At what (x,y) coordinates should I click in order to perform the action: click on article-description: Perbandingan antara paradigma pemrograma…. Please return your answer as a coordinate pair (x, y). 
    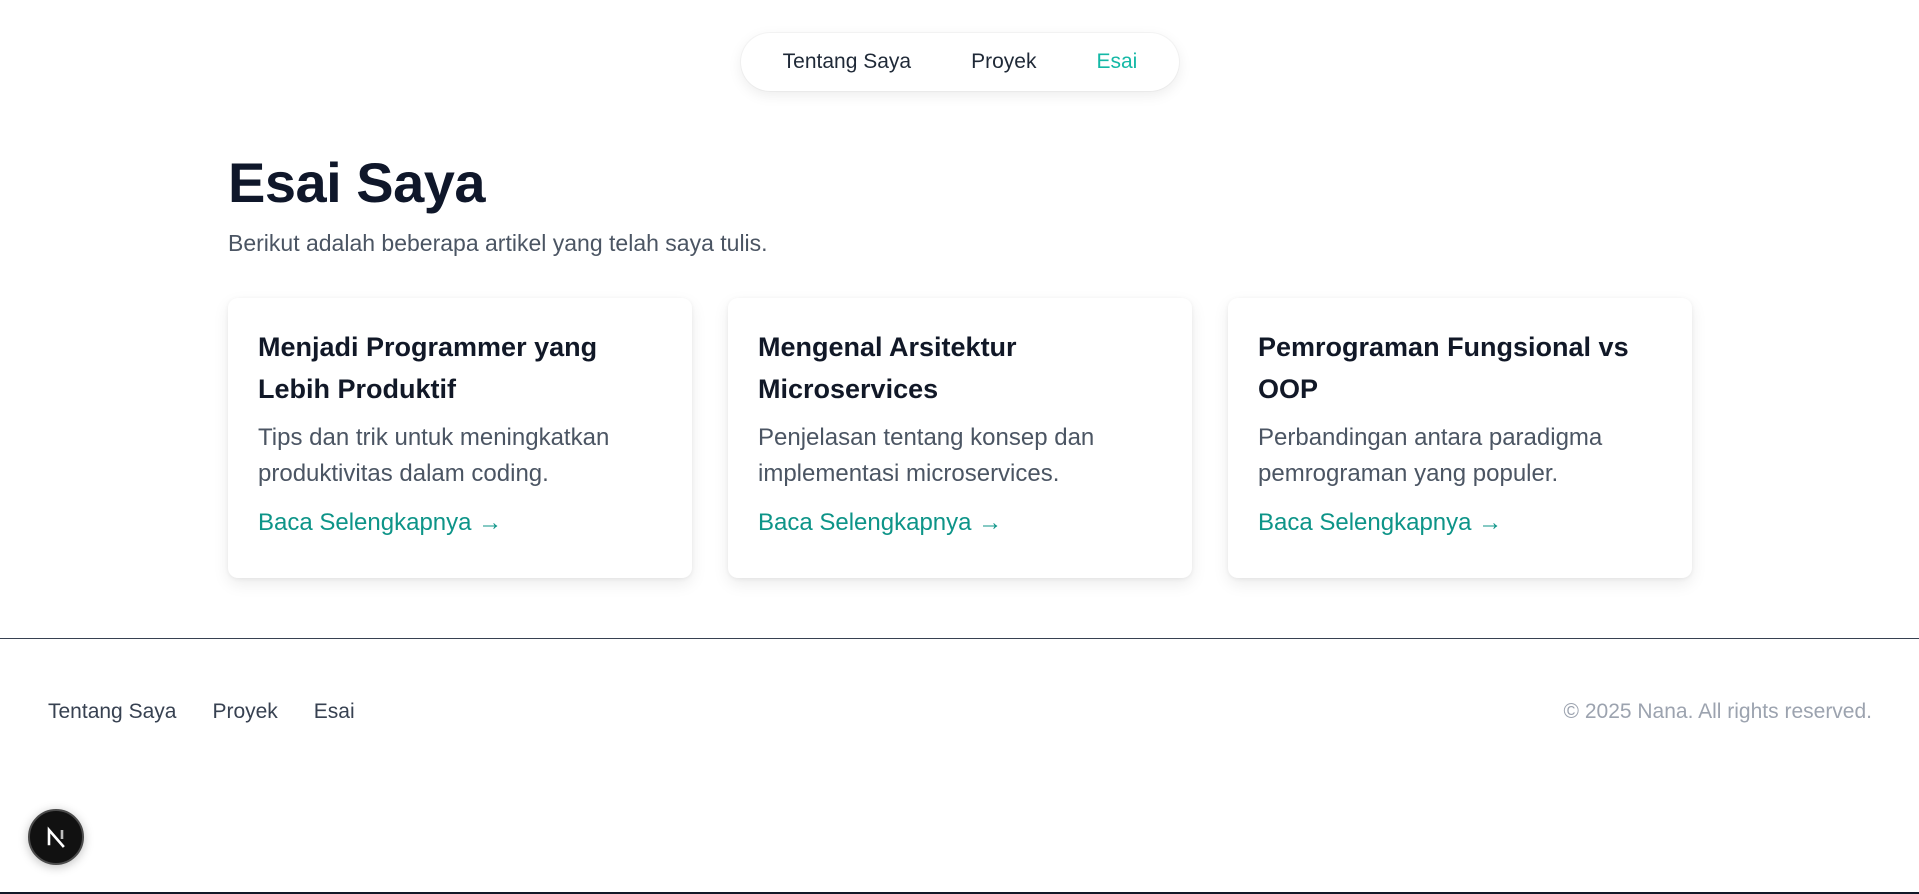
    Looking at the image, I should click on (1430, 455).